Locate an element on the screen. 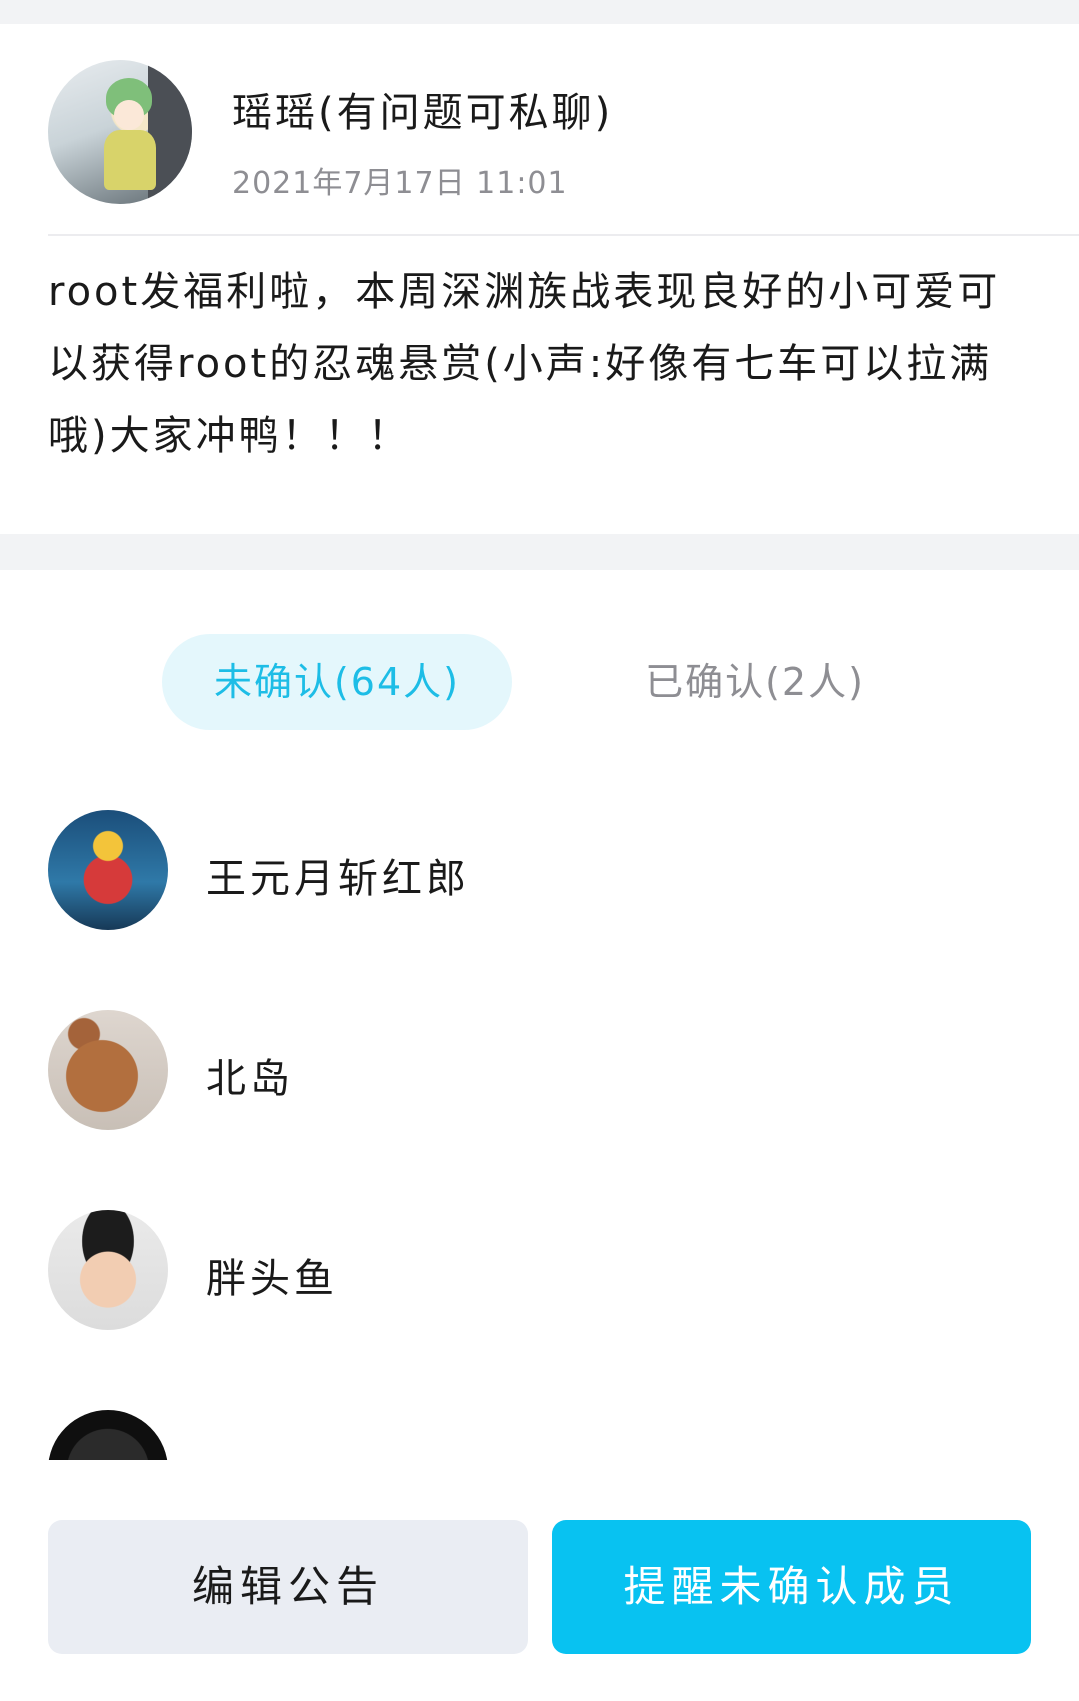 The image size is (1079, 1701). avatar-dress-shape is located at coordinates (130, 160).